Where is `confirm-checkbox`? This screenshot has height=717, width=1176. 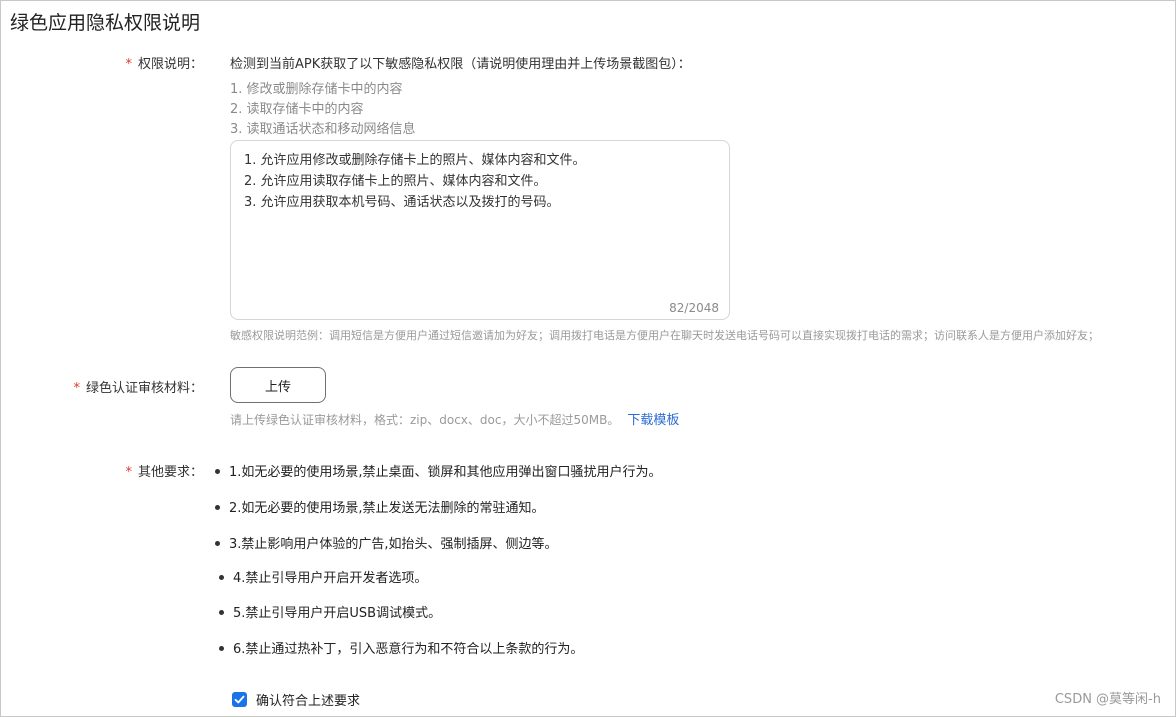
confirm-checkbox is located at coordinates (239, 699).